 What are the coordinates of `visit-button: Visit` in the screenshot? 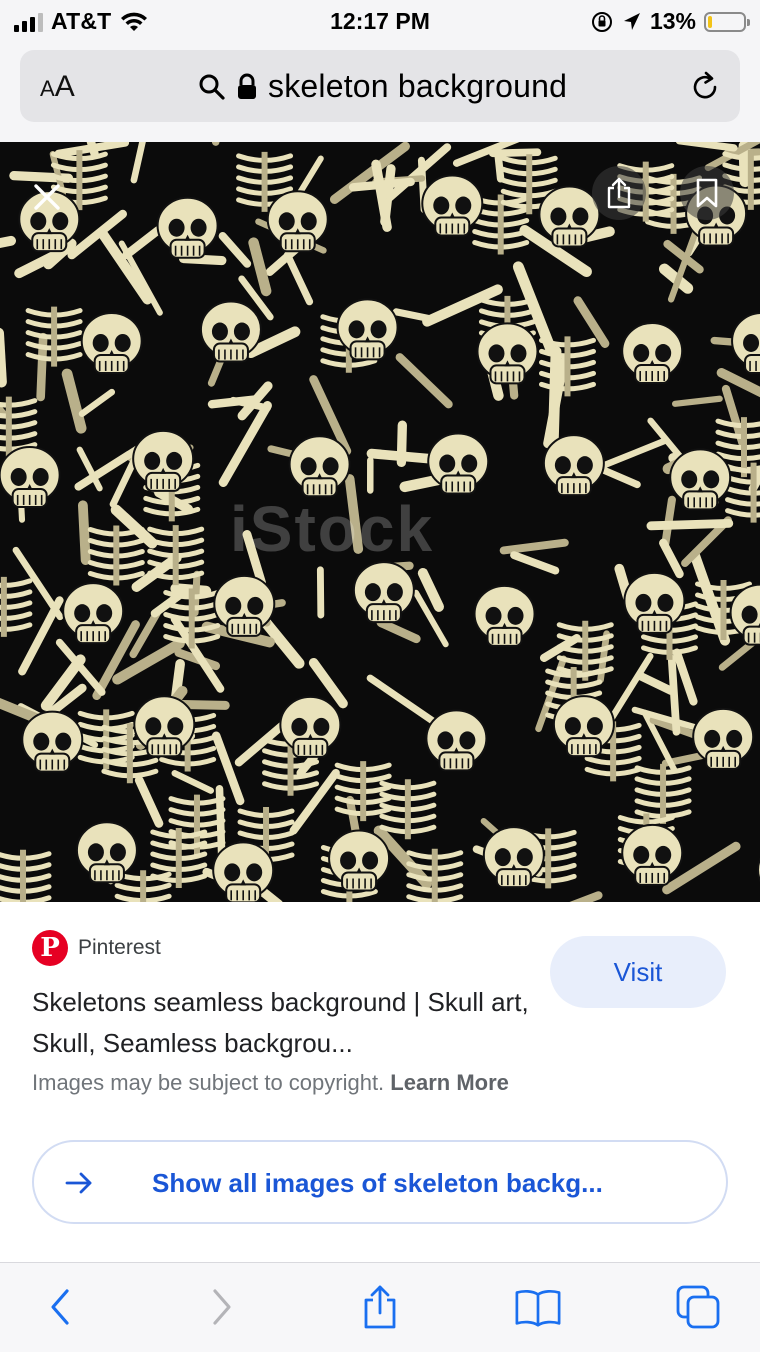 It's located at (638, 972).